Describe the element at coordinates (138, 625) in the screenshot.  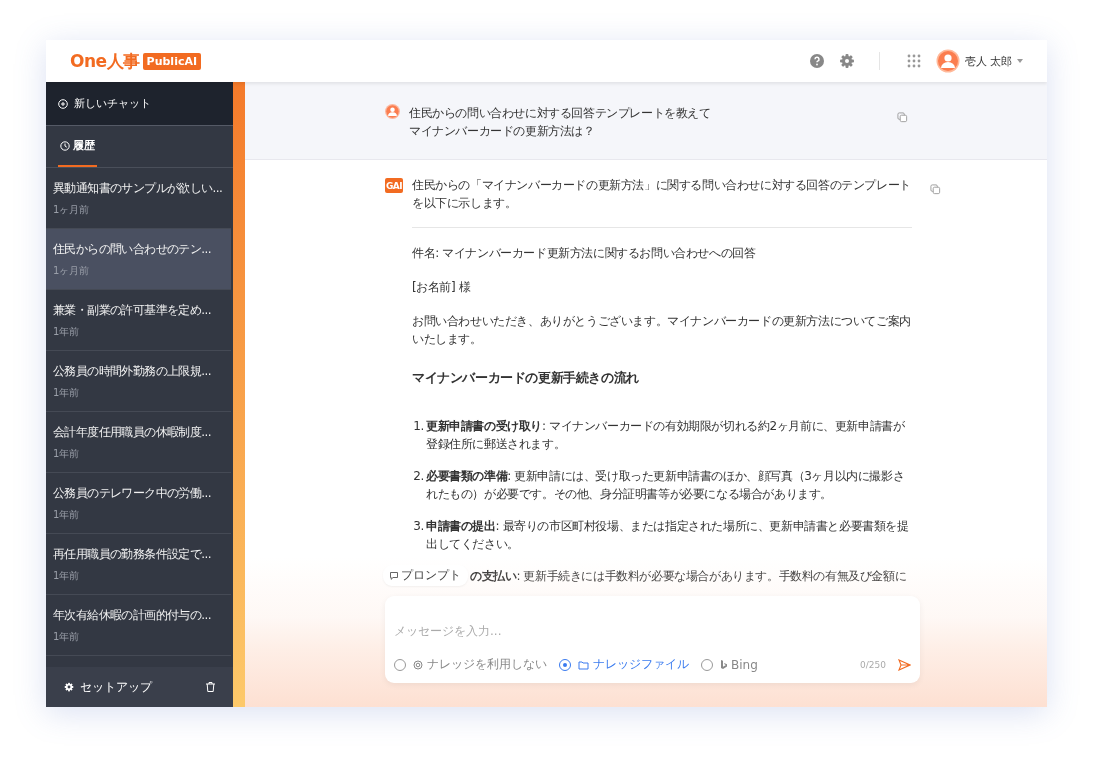
I see `history-item: 年次有給休暇の計画的付与の... 1年前` at that location.